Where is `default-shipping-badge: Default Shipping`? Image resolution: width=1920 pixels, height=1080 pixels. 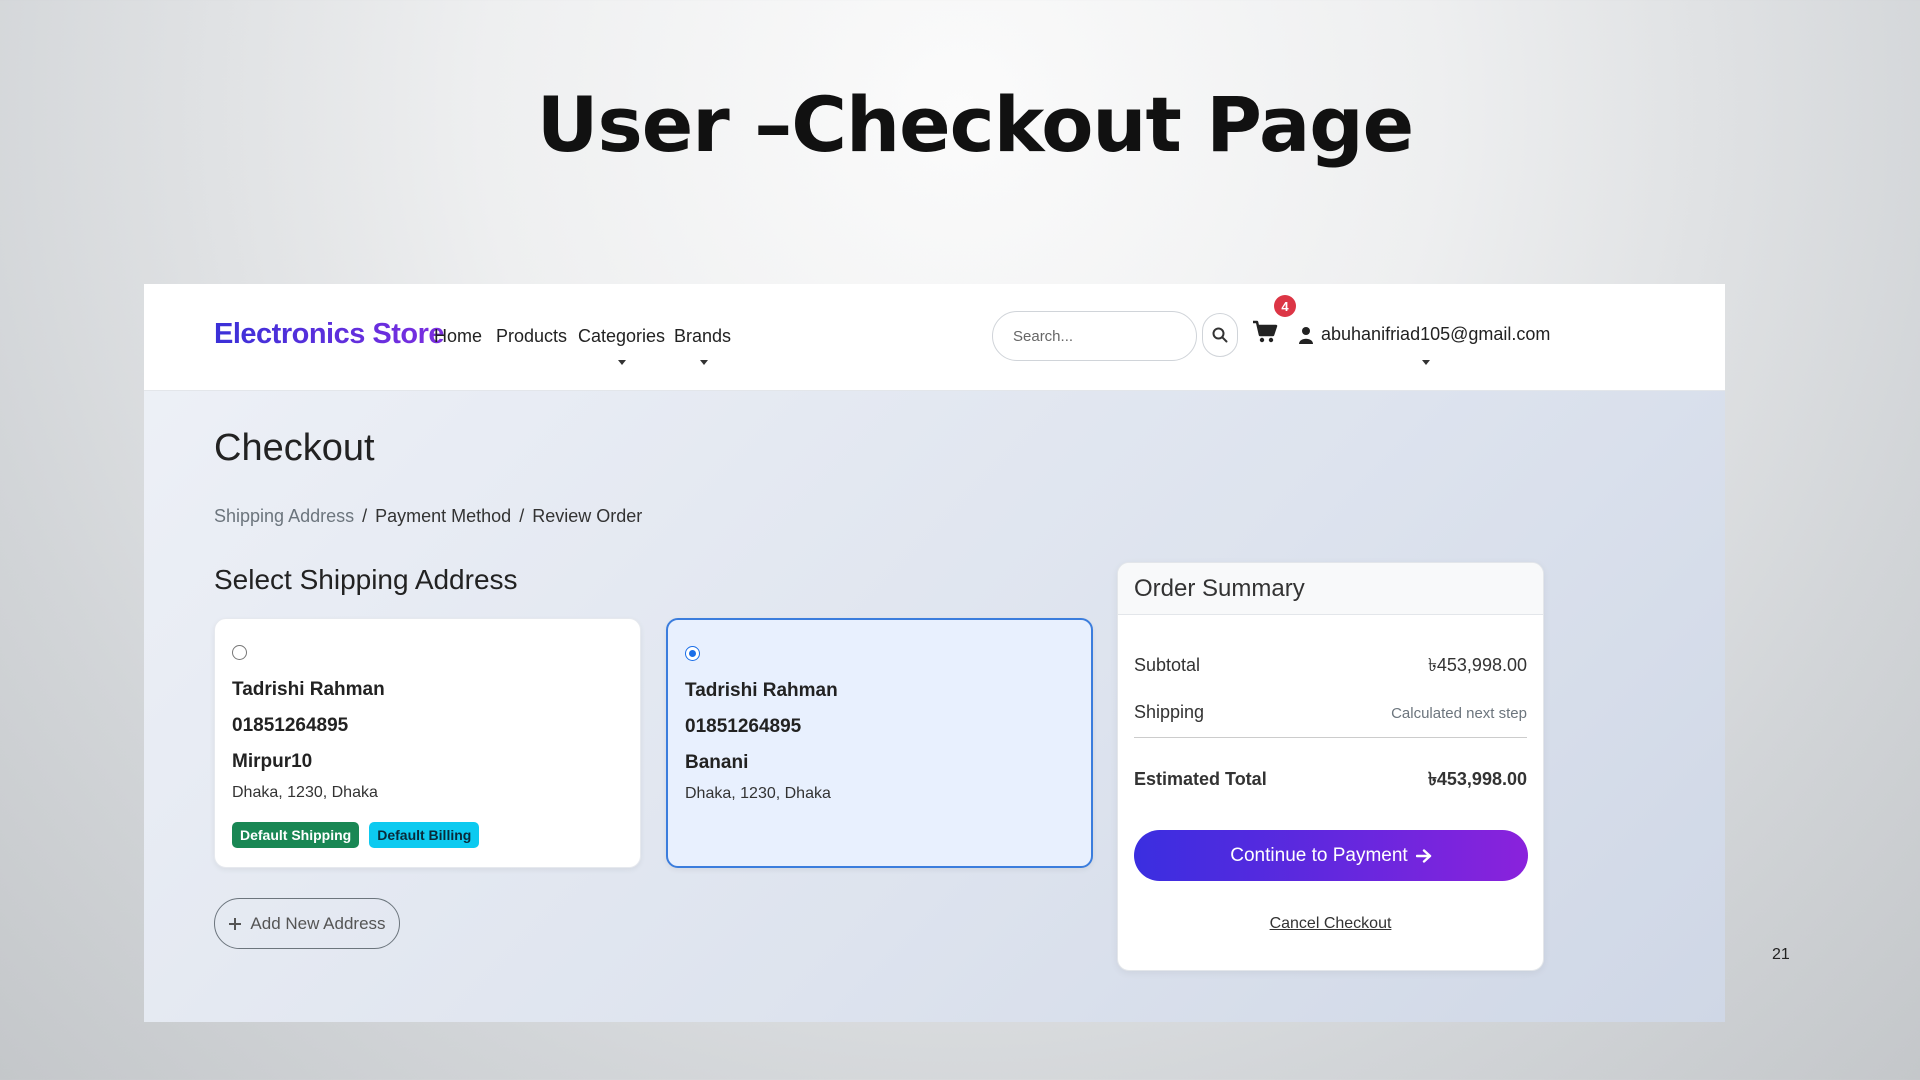
default-shipping-badge: Default Shipping is located at coordinates (296, 835).